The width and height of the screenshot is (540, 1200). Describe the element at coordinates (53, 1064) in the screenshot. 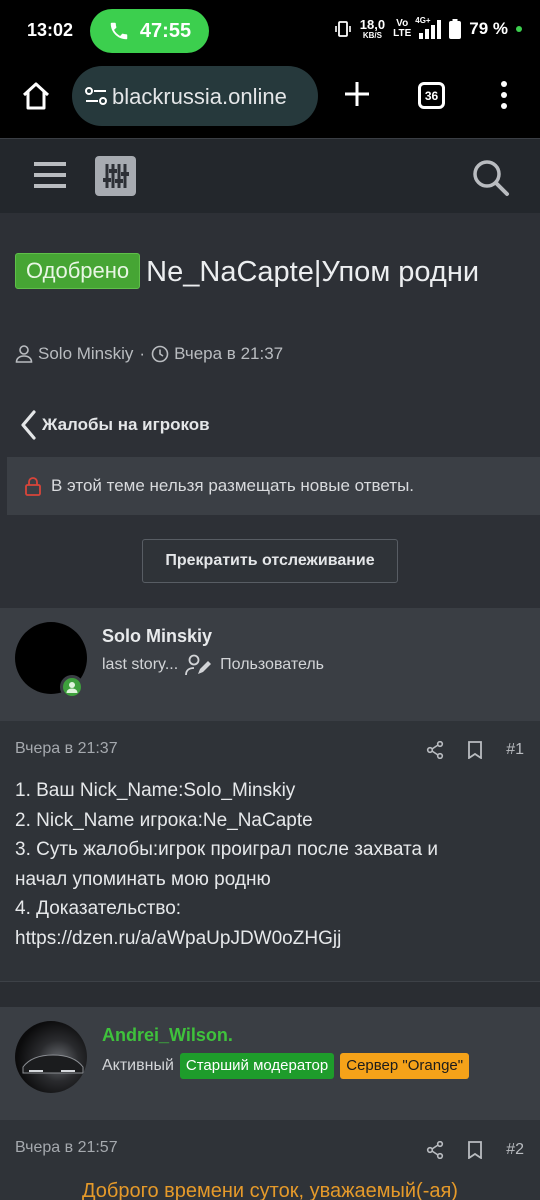

I see `car-image` at that location.